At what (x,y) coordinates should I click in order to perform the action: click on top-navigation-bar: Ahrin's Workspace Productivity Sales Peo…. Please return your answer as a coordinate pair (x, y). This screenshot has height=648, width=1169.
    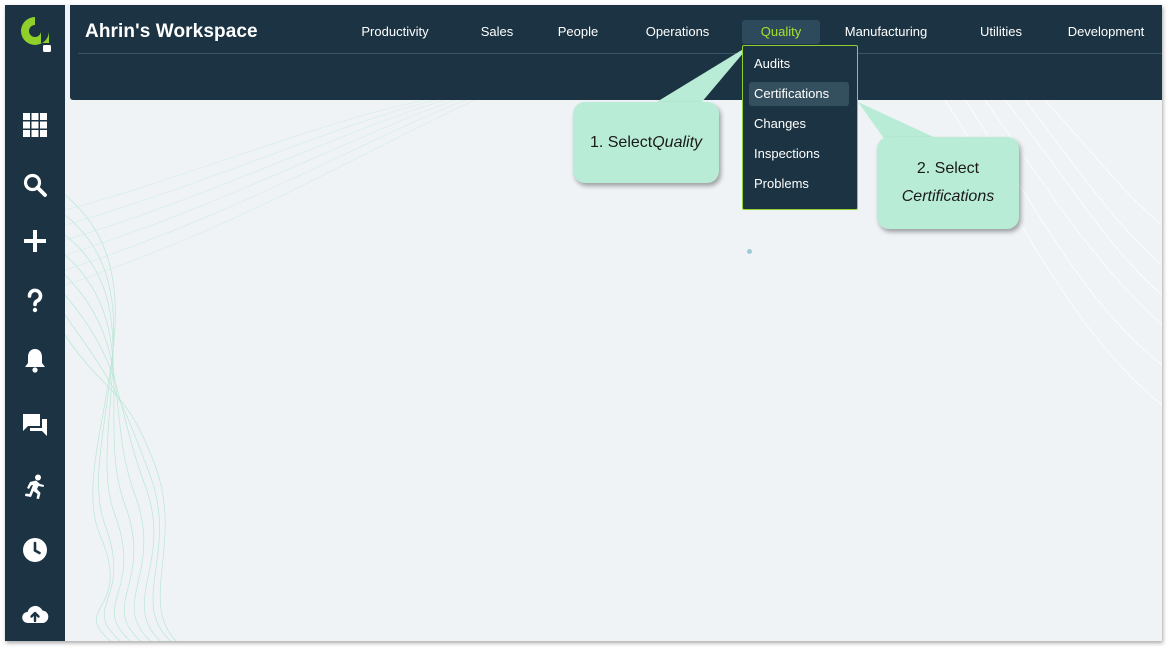
    Looking at the image, I should click on (616, 52).